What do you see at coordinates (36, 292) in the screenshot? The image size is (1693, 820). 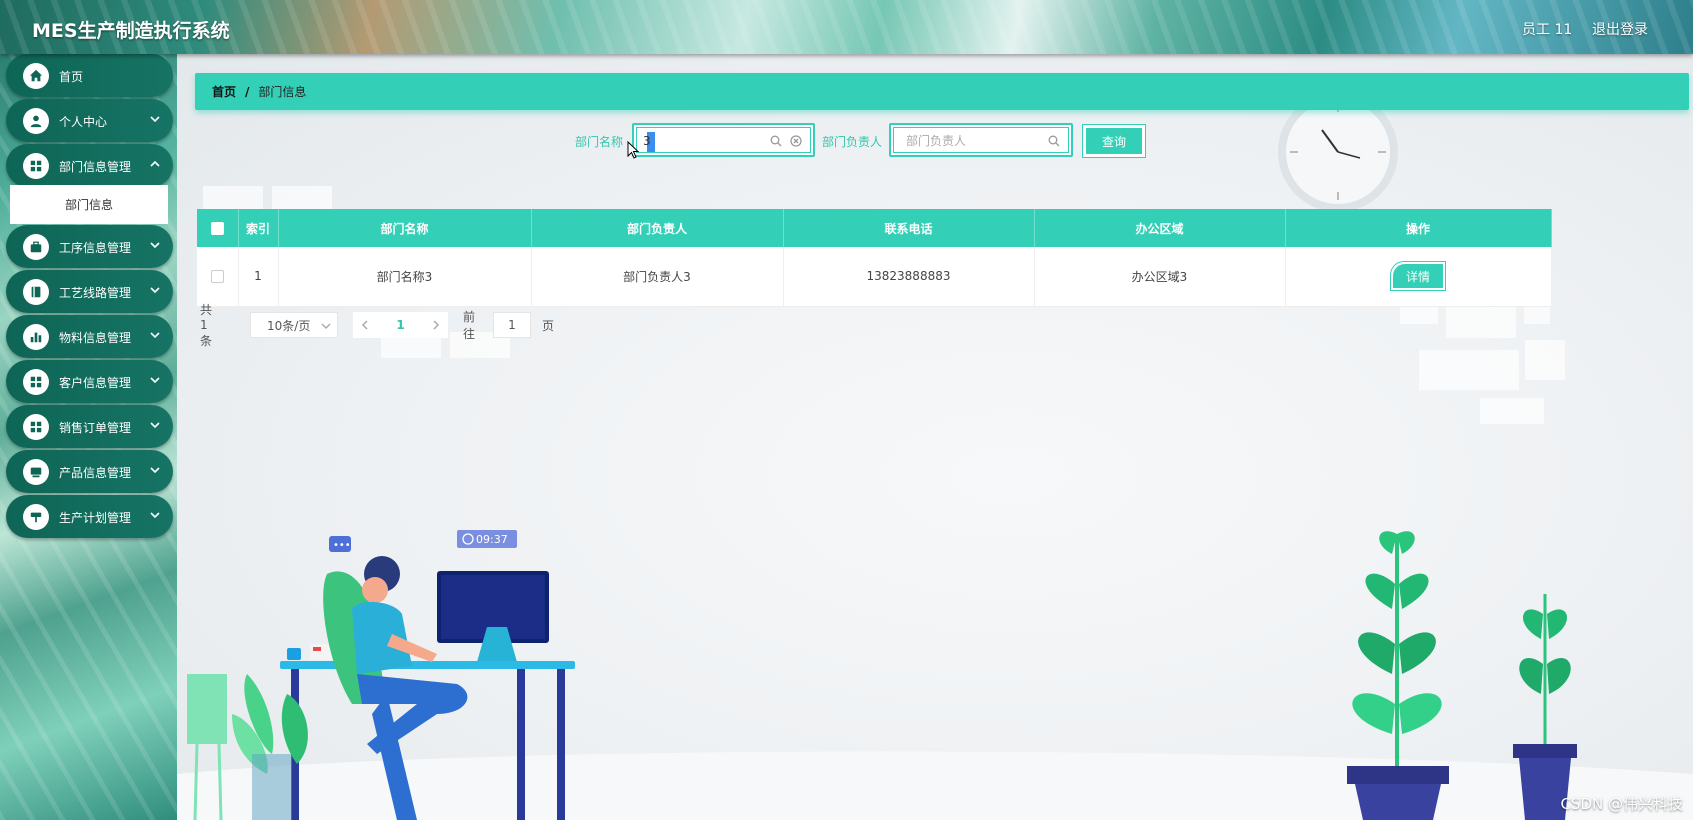 I see `book-icon` at bounding box center [36, 292].